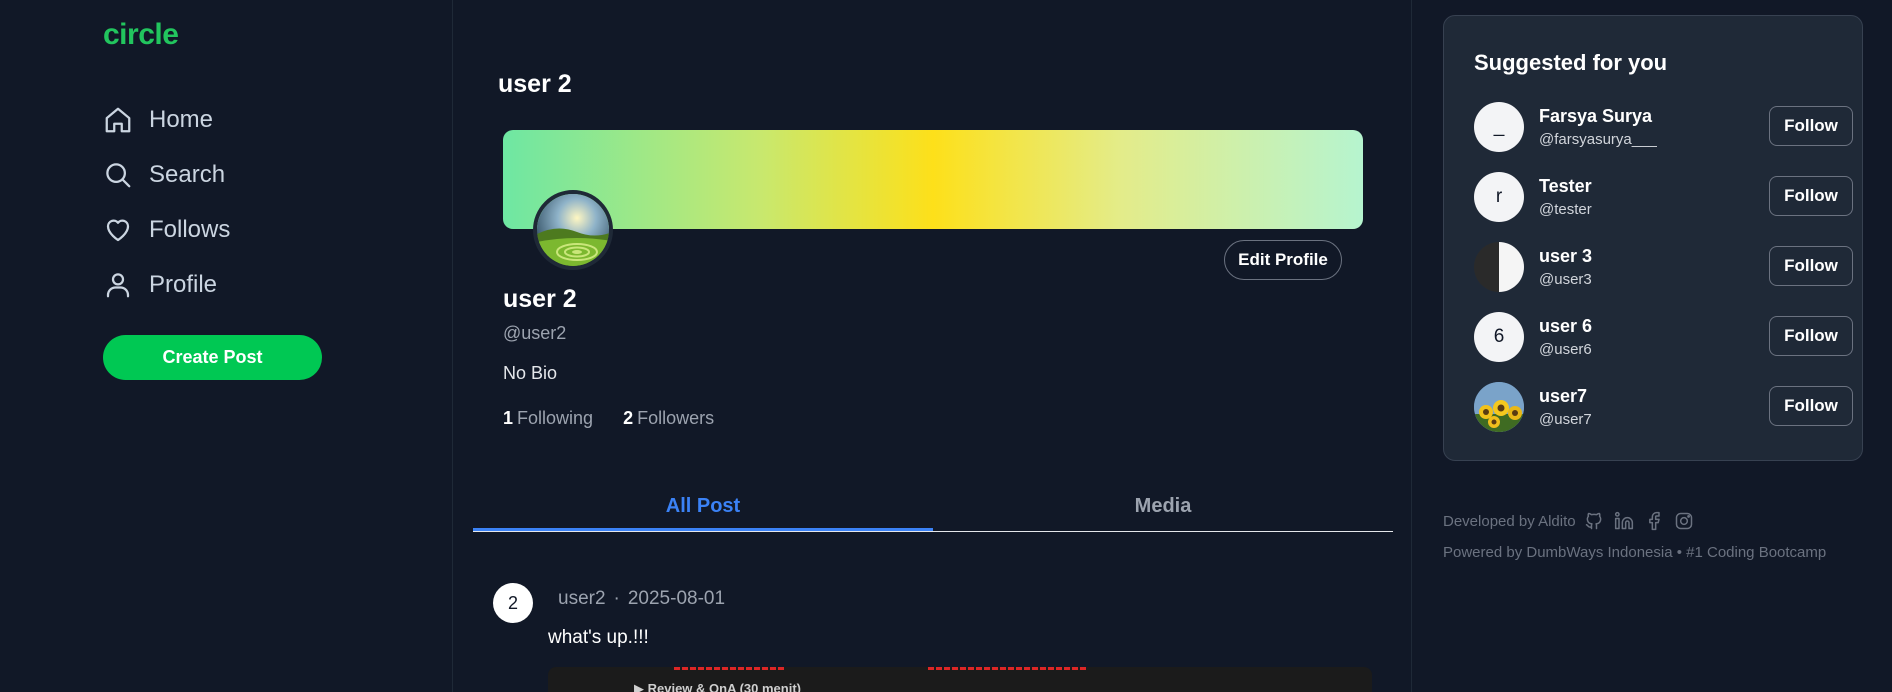  What do you see at coordinates (540, 299) in the screenshot?
I see `profile-name: user 2` at bounding box center [540, 299].